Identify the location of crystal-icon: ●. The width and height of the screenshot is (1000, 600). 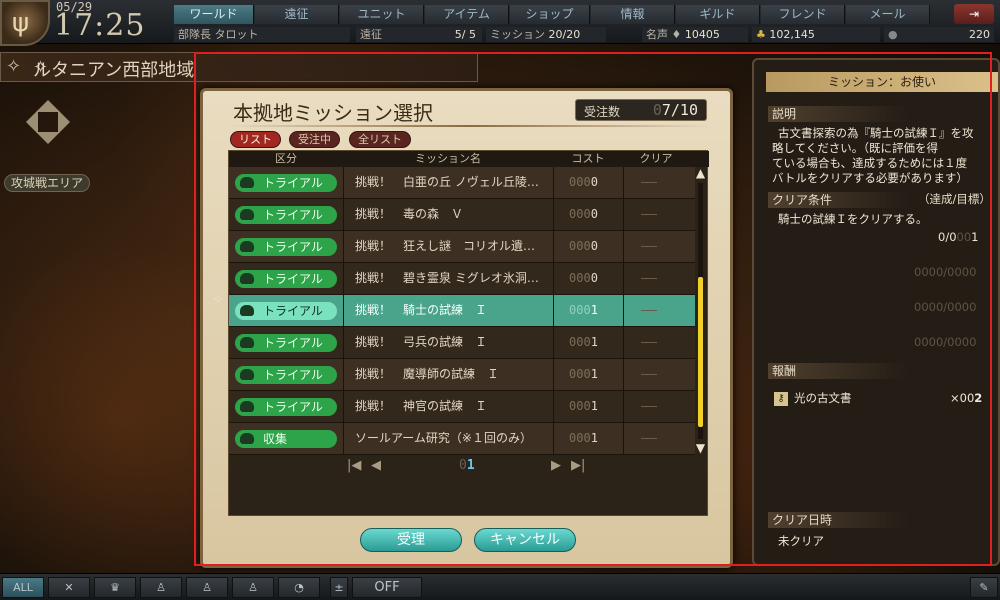
(893, 34).